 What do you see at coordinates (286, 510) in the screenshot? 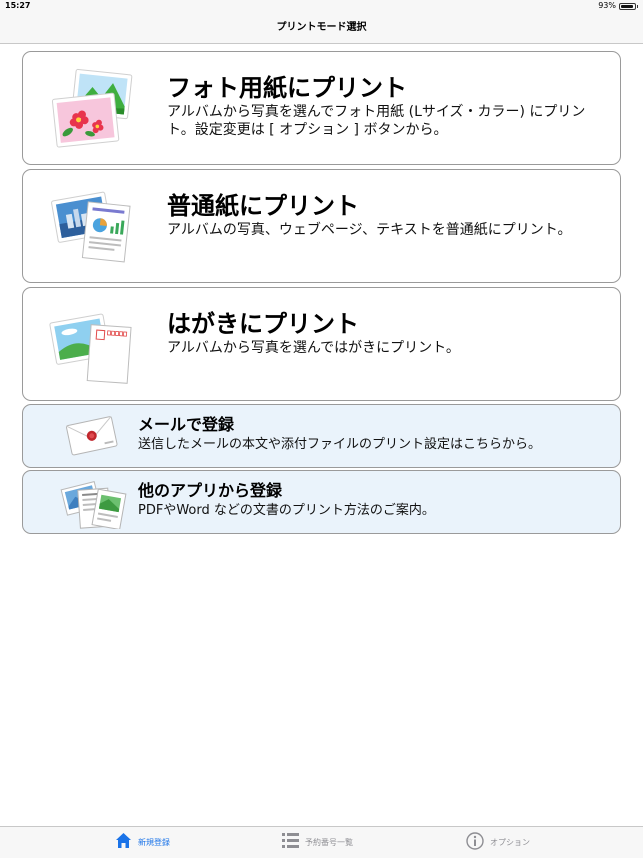
I see `card-description: PDFやWord などの文書のプリント方法のご案内。` at bounding box center [286, 510].